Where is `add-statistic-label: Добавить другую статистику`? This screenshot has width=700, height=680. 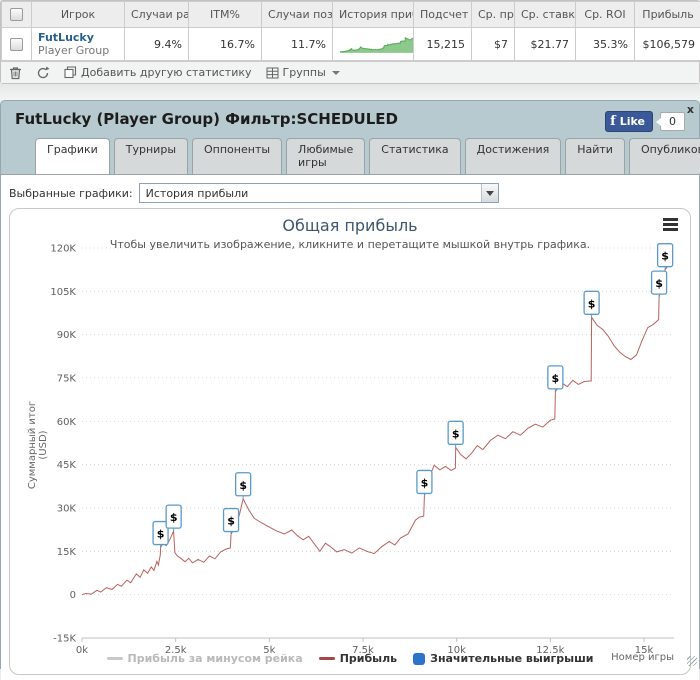 add-statistic-label: Добавить другую статистику is located at coordinates (166, 72).